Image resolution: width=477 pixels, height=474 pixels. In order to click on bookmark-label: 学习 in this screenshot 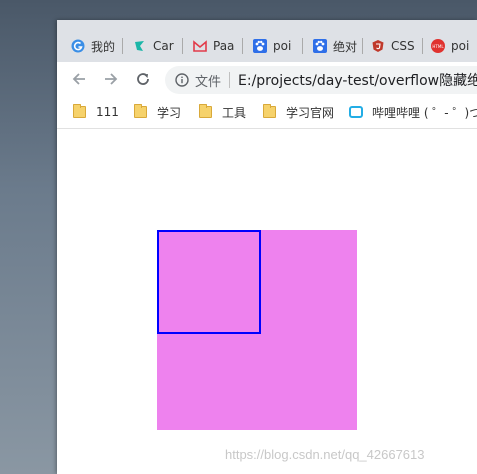, I will do `click(169, 112)`.